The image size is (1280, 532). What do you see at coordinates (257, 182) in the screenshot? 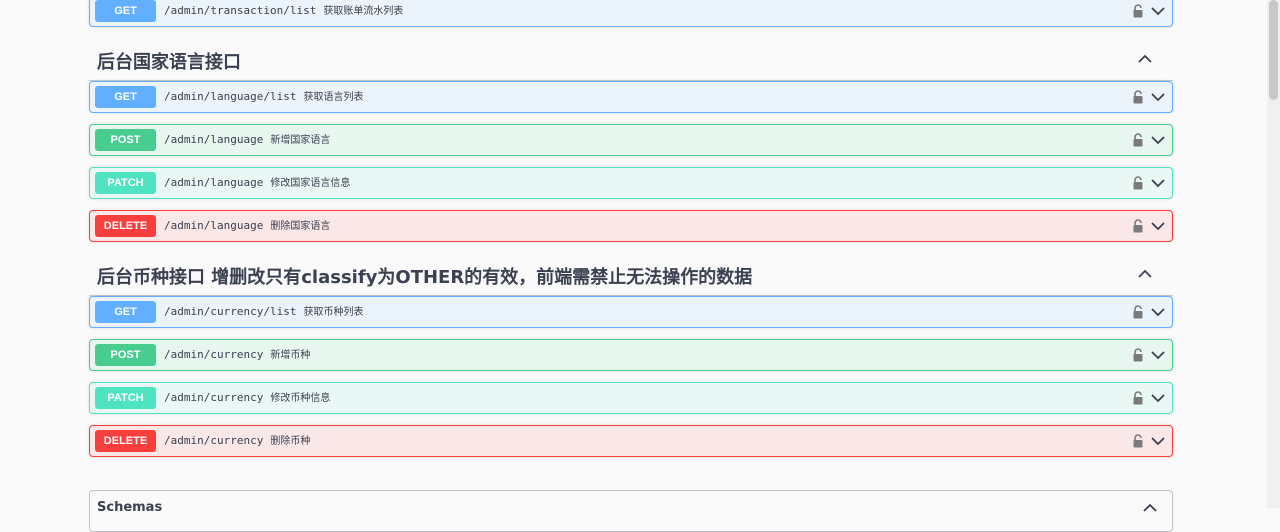
I see `operation-path: /admin/language 修改国家语言信息` at bounding box center [257, 182].